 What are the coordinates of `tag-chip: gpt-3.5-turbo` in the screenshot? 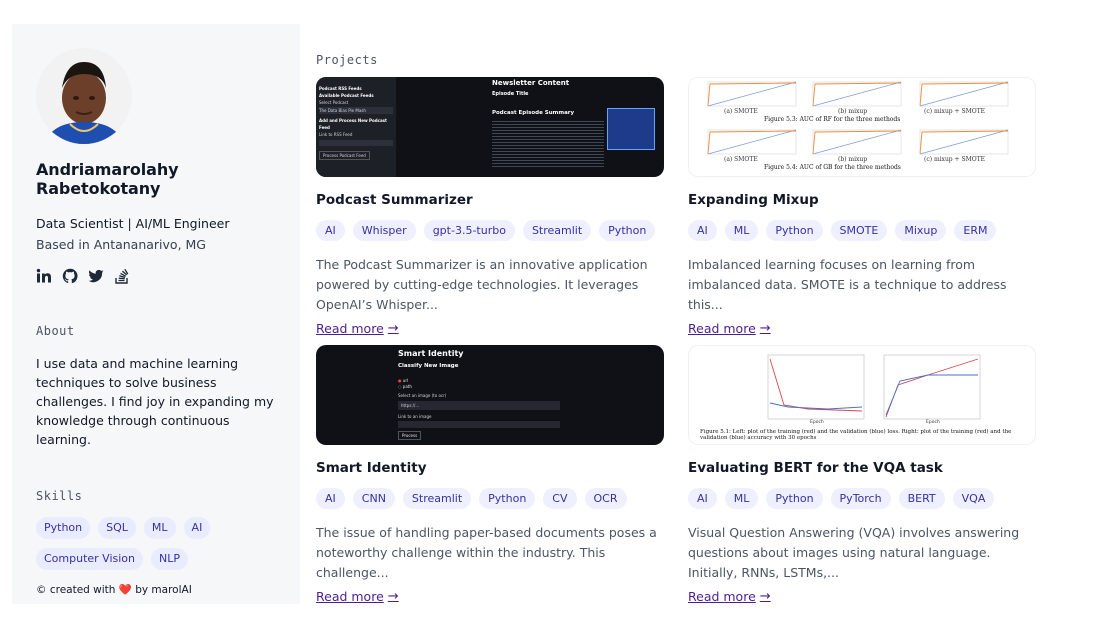 It's located at (469, 230).